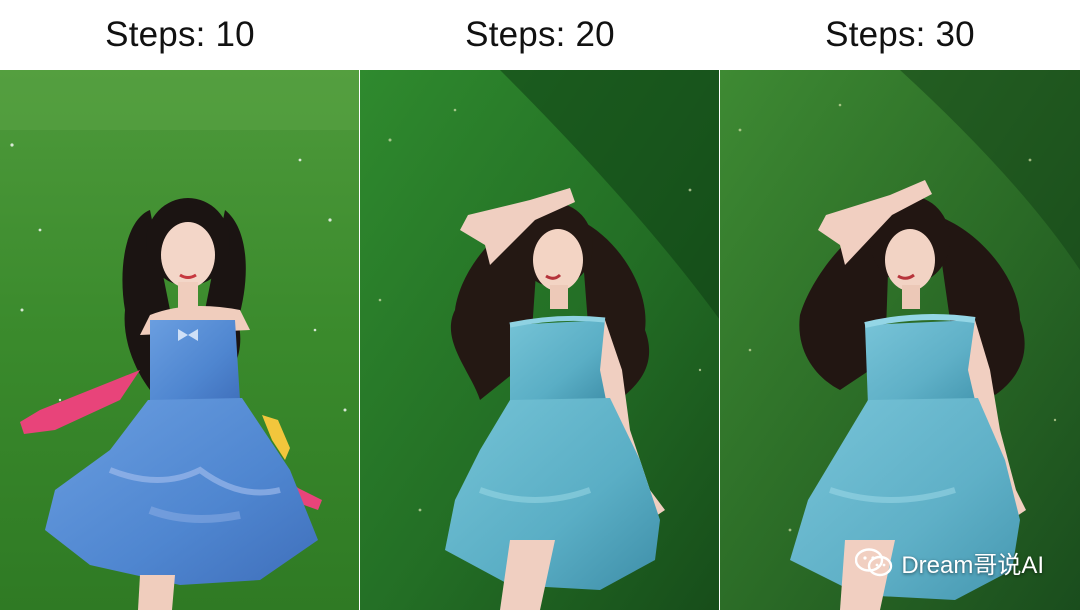 The image size is (1080, 610). I want to click on watermark-text: Dream哥说AI, so click(972, 565).